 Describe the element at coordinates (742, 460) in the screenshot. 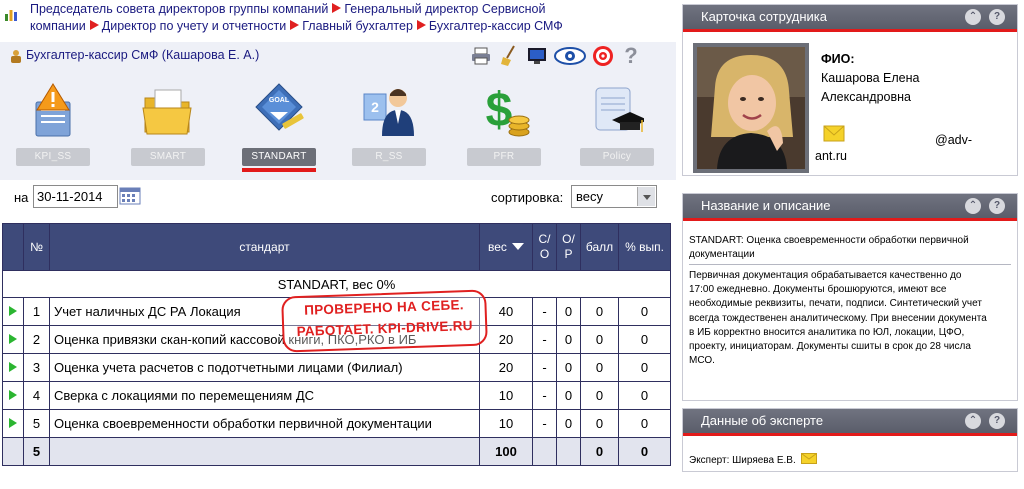

I see `expert-name: Эксперт: Ширяева Е.В.` at that location.